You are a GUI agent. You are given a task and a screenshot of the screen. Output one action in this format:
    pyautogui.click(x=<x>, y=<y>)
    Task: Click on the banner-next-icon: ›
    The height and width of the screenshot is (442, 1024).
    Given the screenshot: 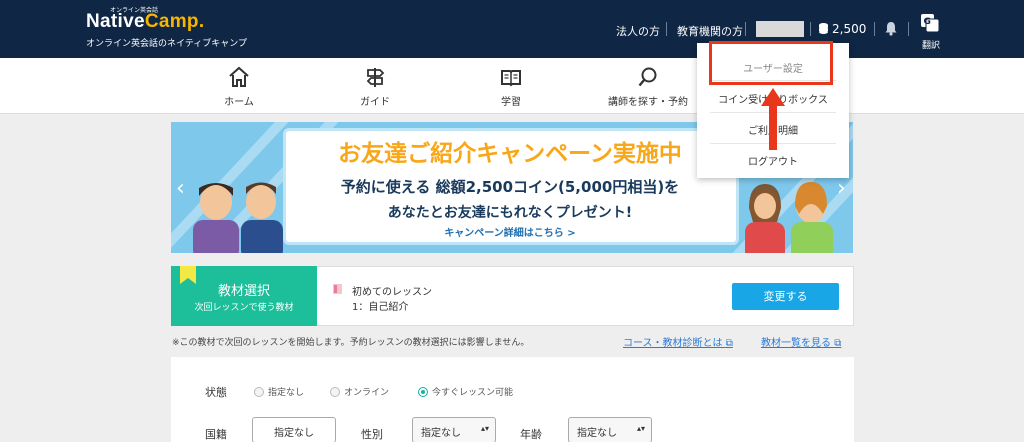 What is the action you would take?
    pyautogui.click(x=841, y=188)
    